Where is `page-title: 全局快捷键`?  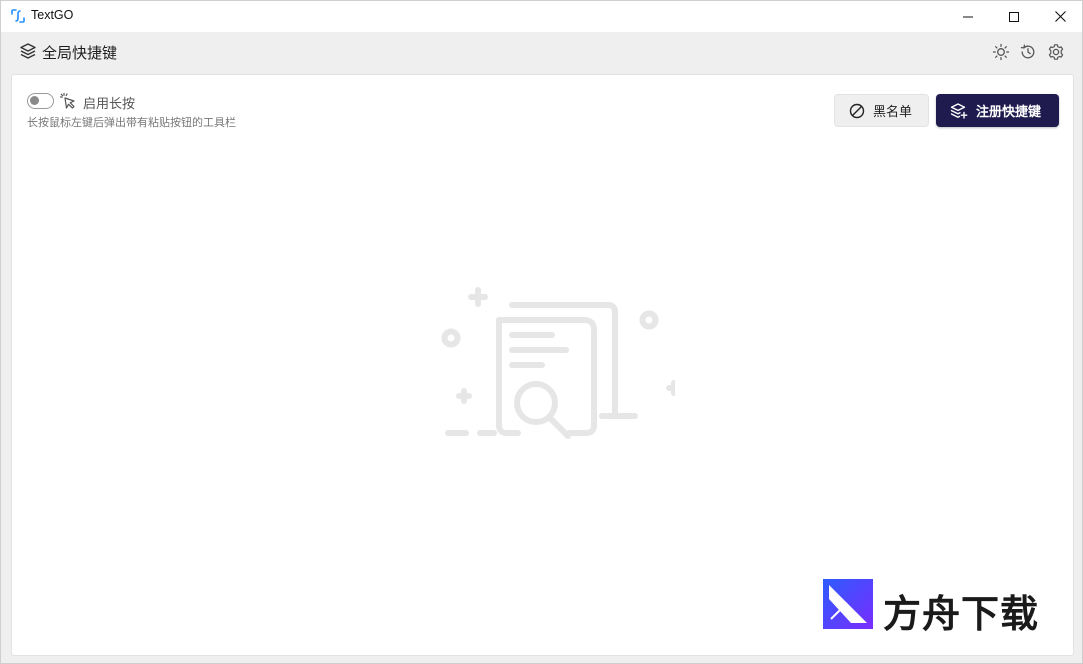
page-title: 全局快捷键 is located at coordinates (80, 53).